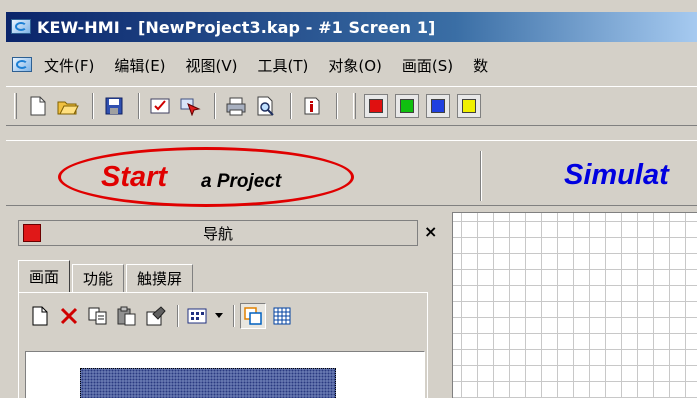  I want to click on banner-divider, so click(481, 176).